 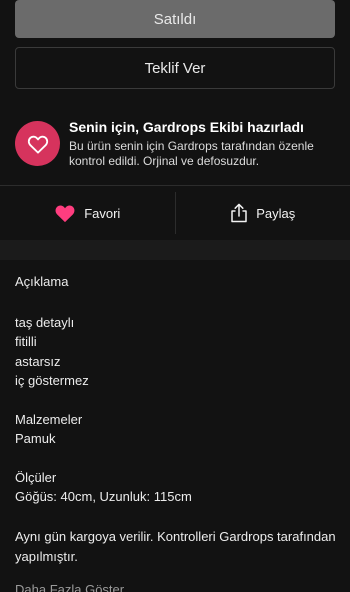 What do you see at coordinates (177, 487) in the screenshot?
I see `size-block: Ölçüler Göğüs: 40cm, Uzunluk: 115cm` at bounding box center [177, 487].